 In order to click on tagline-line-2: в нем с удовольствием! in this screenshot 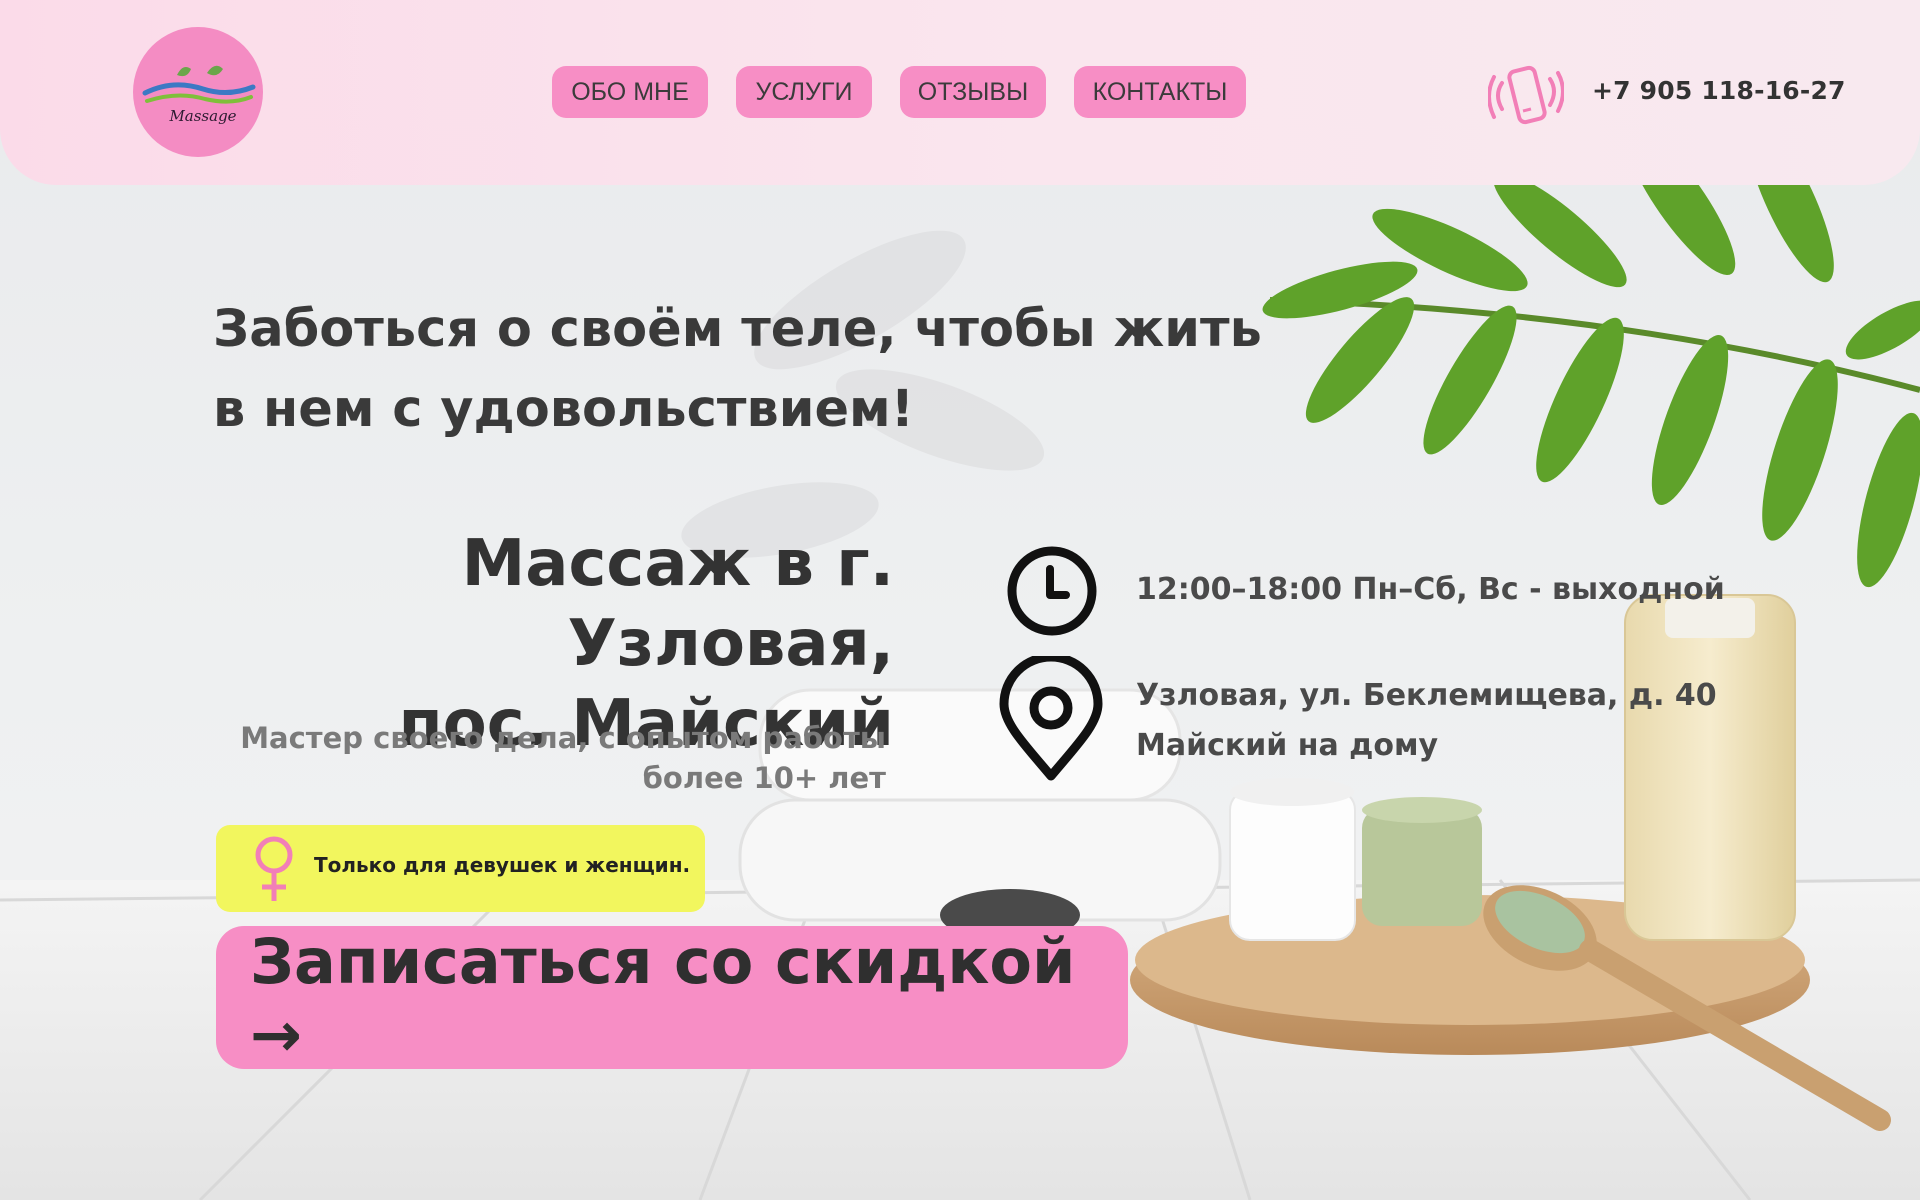, I will do `click(564, 409)`.